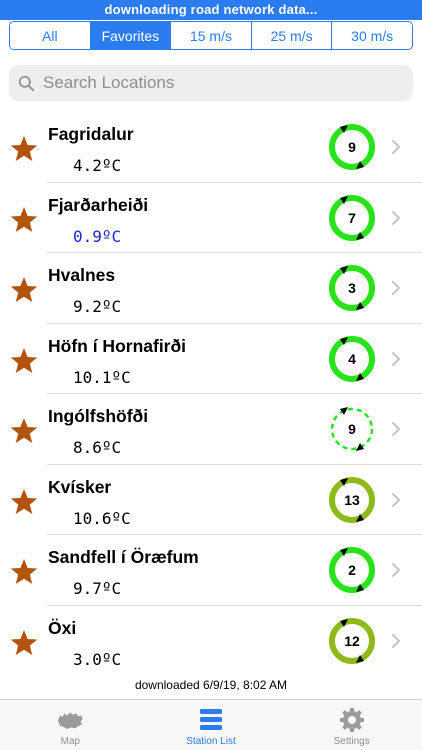 This screenshot has height=750, width=422. Describe the element at coordinates (102, 377) in the screenshot. I see `station-temperature: 10.1ºC` at that location.